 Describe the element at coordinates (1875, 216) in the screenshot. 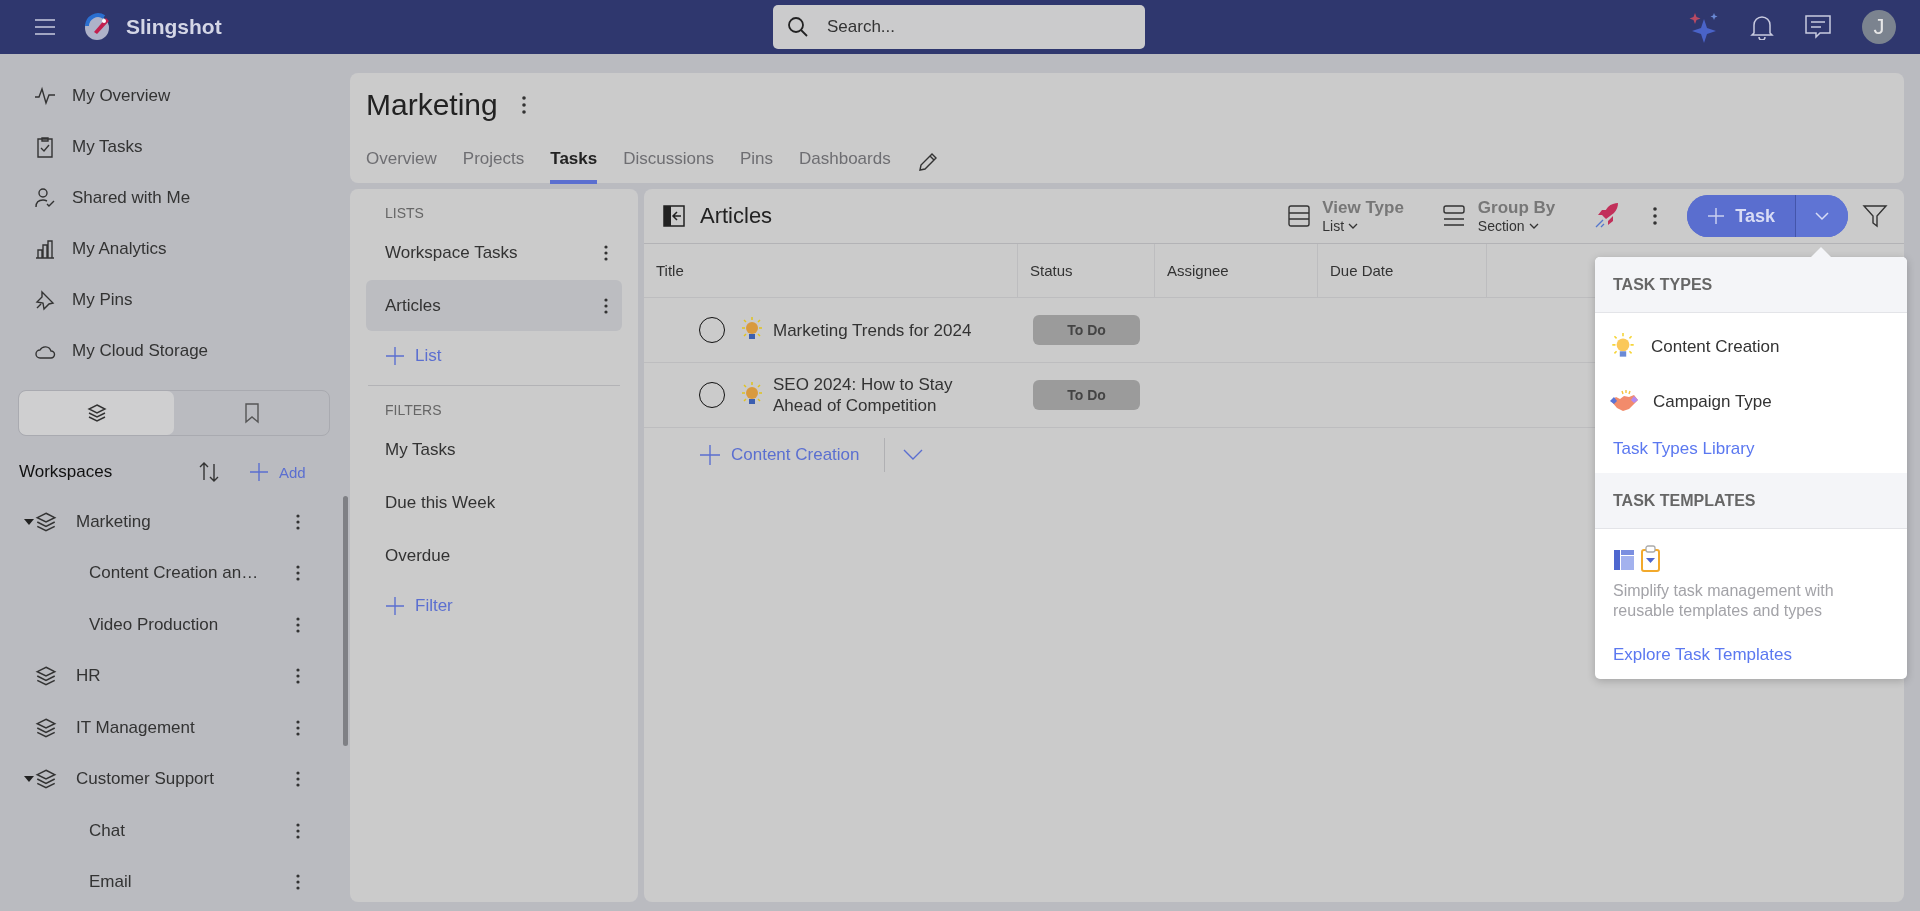

I see `filter-icon` at that location.